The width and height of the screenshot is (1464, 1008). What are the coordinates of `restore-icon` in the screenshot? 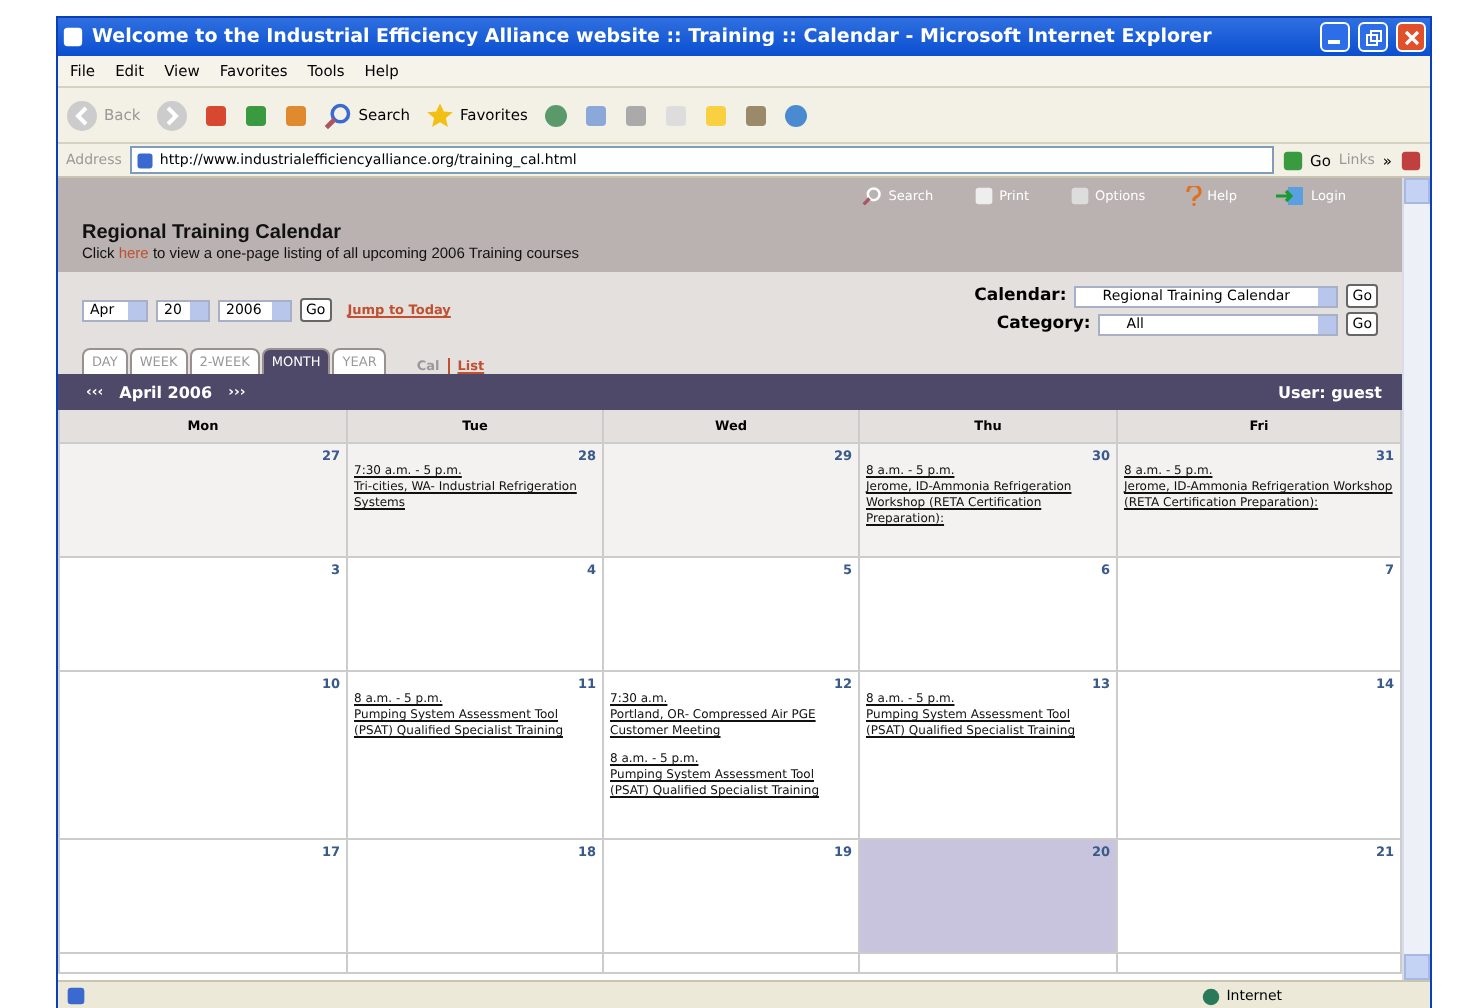 It's located at (1373, 37).